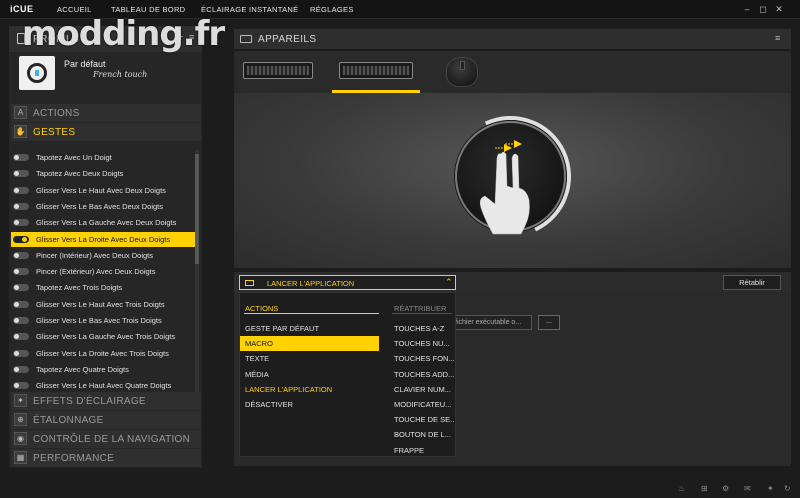 Image resolution: width=800 pixels, height=498 pixels. I want to click on sparkle-icon: ✦, so click(770, 488).